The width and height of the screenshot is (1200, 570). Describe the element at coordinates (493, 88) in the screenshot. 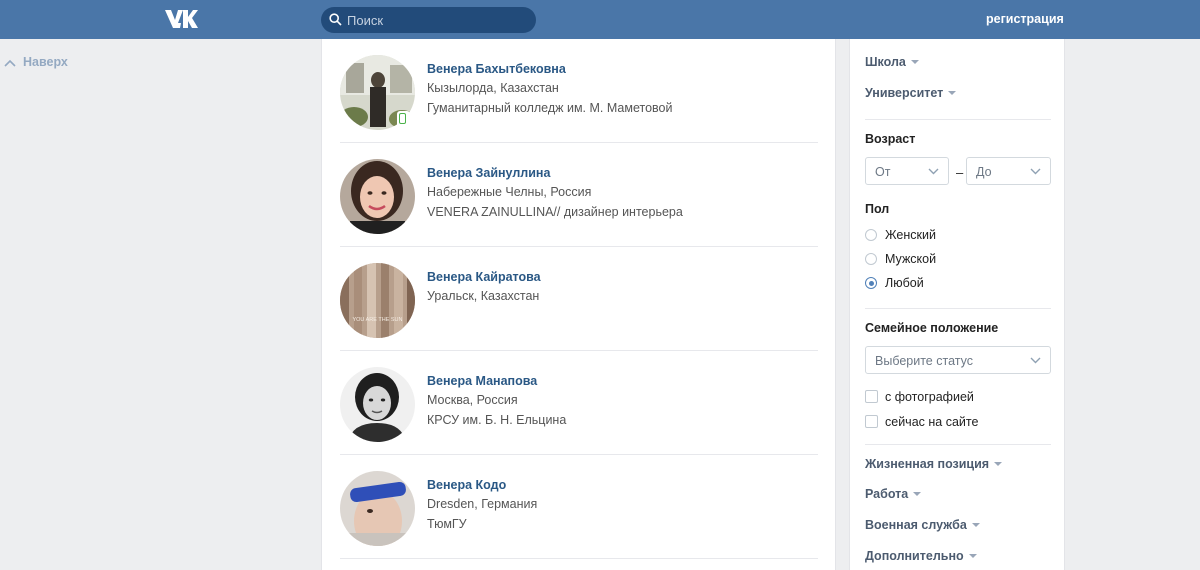

I see `user-location: Кызылорда, Казахстан` at that location.